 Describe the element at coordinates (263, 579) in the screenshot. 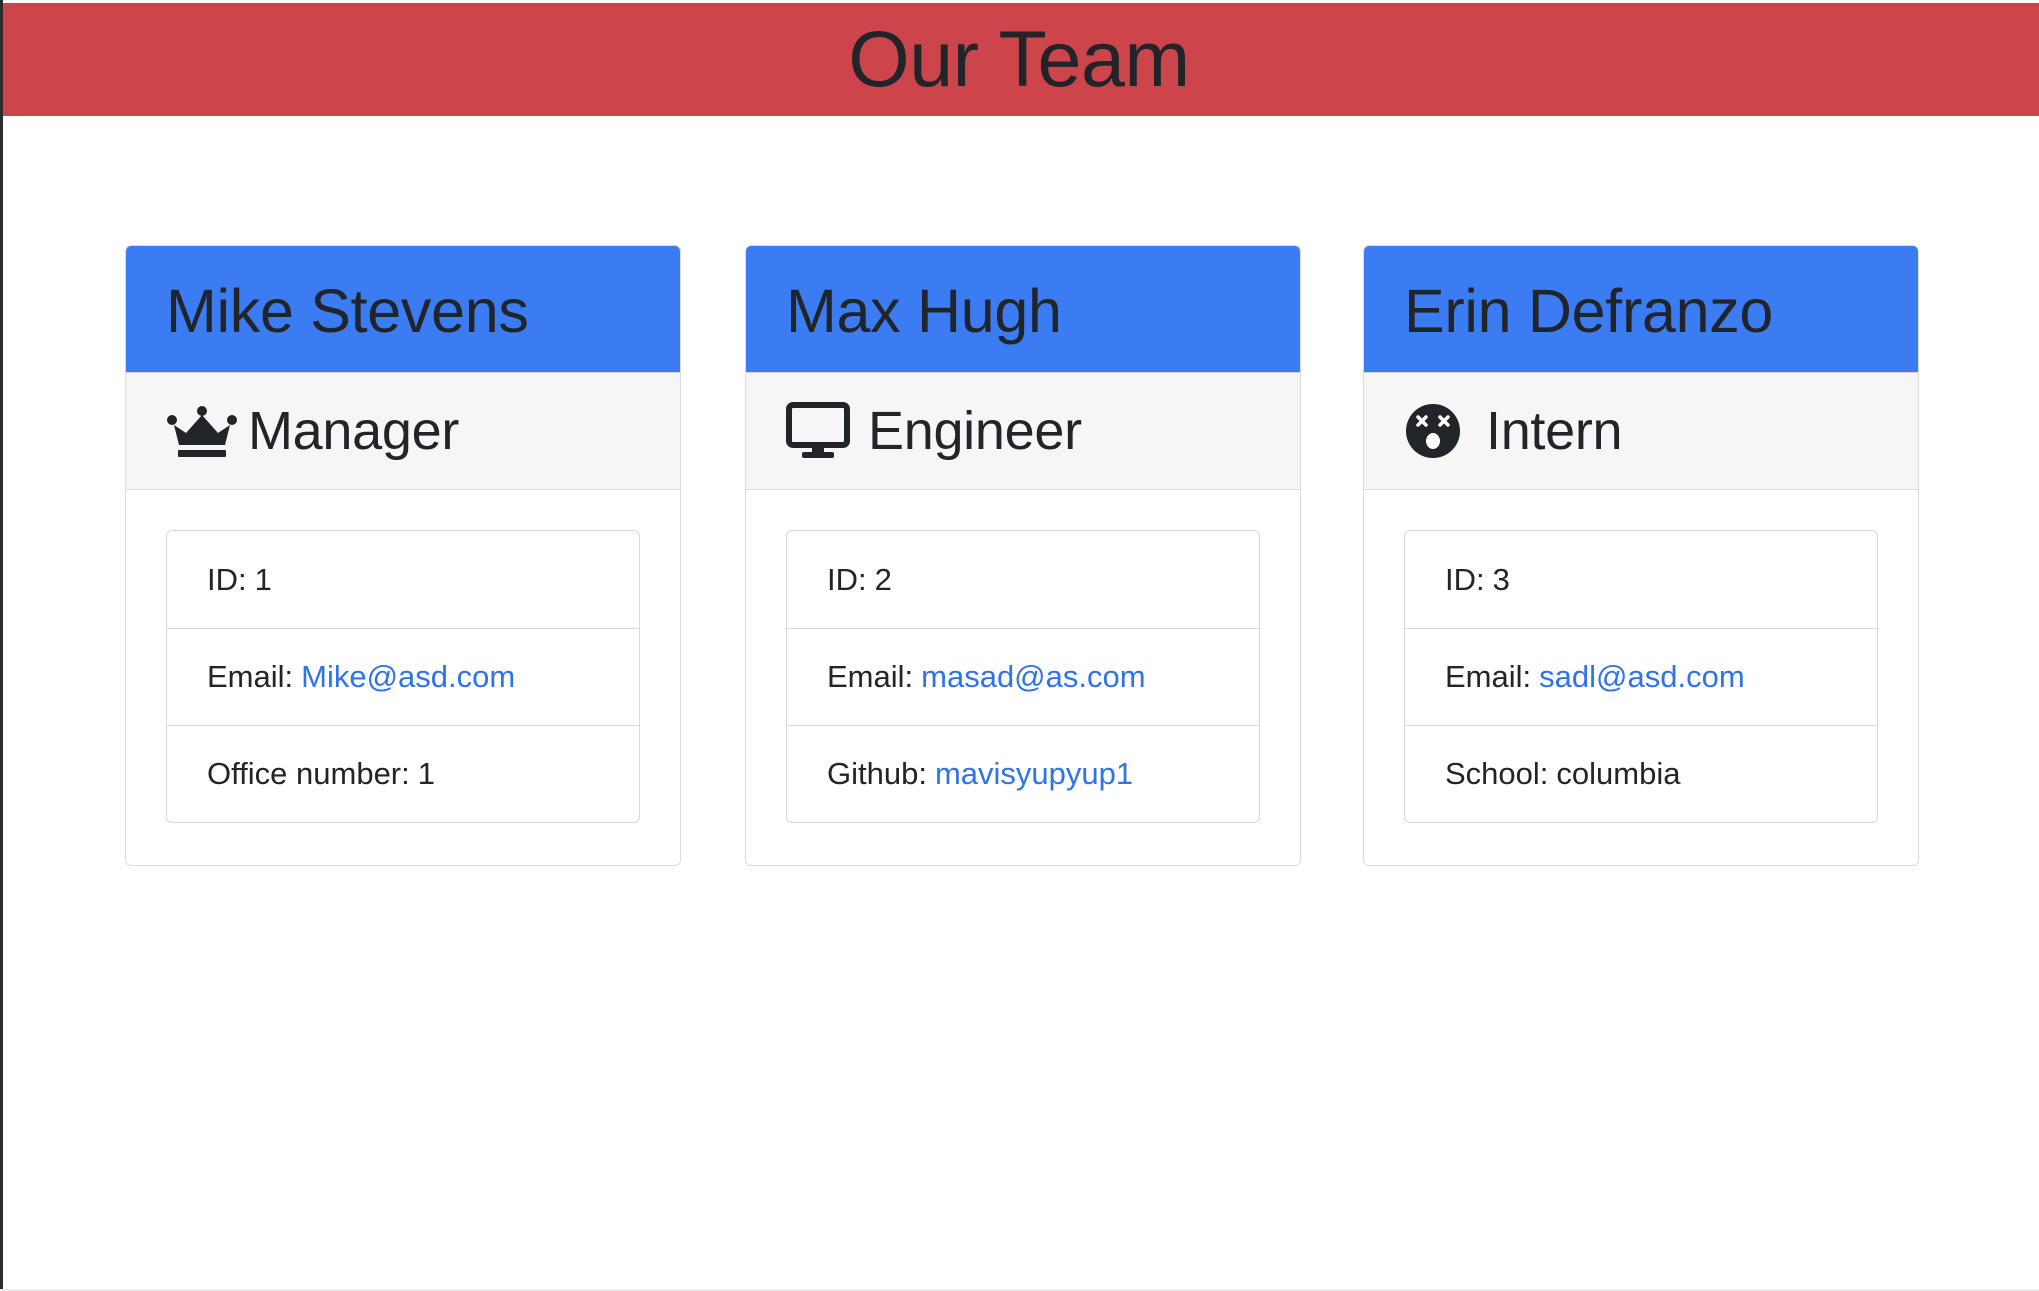

I see `id-value: 1` at that location.